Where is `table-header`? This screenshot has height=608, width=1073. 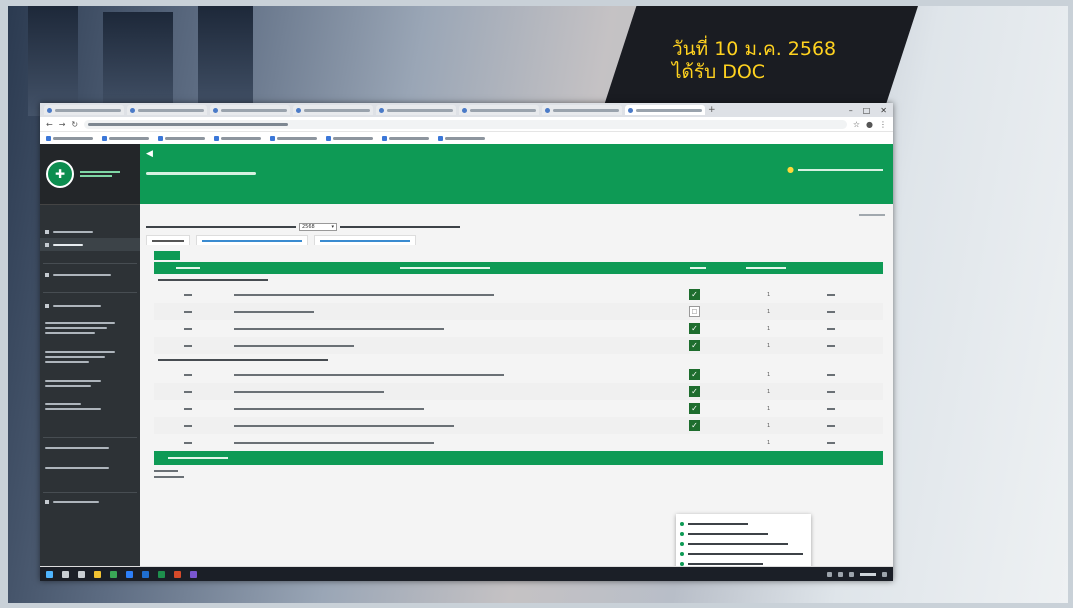
table-header is located at coordinates (518, 268).